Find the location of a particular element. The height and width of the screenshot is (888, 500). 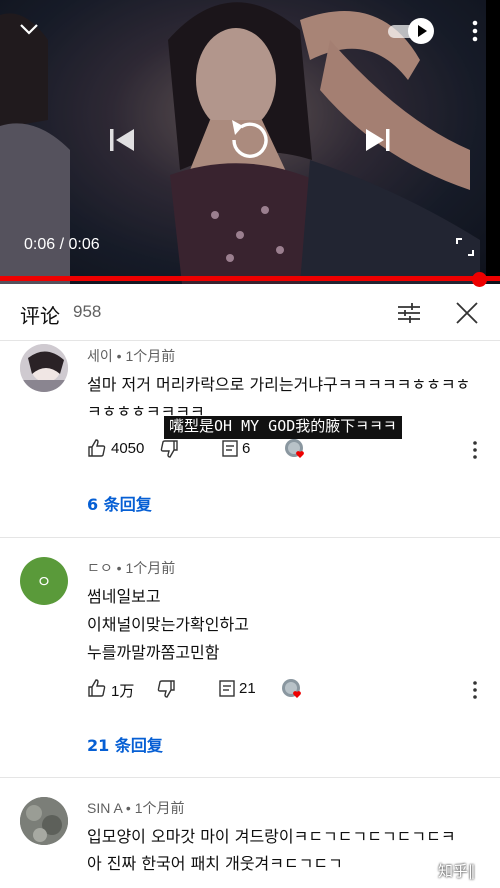

replay-icon is located at coordinates (250, 142).